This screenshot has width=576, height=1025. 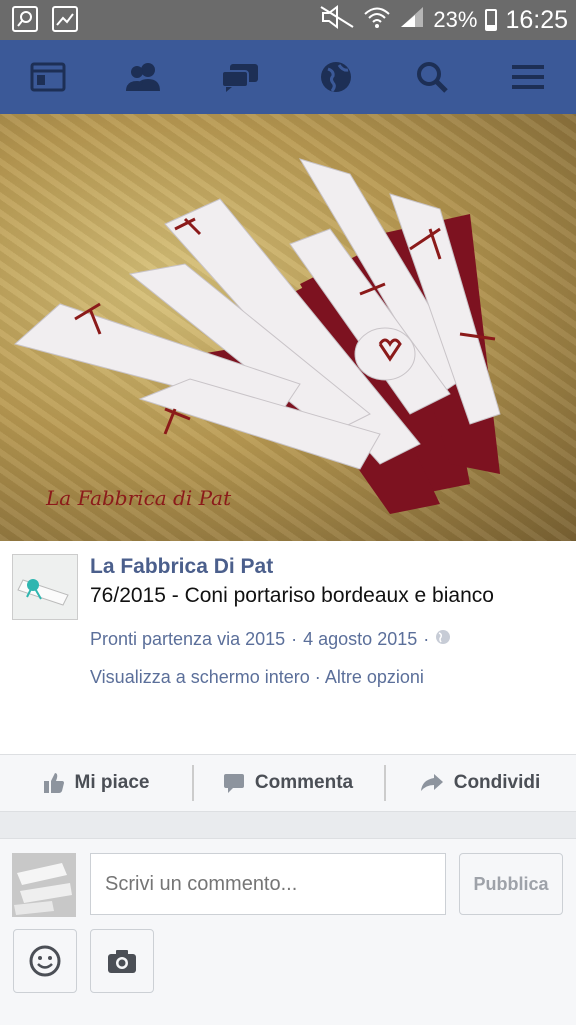 What do you see at coordinates (360, 639) in the screenshot?
I see `post-date: 4 agosto 2015` at bounding box center [360, 639].